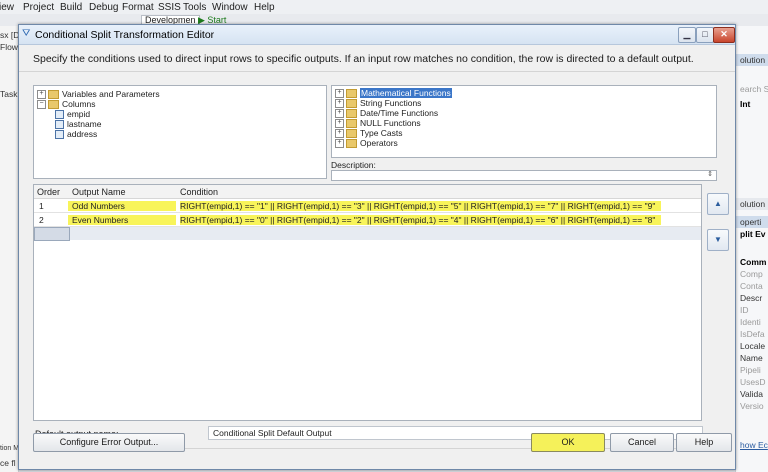 The image size is (768, 472). What do you see at coordinates (750, 370) in the screenshot?
I see `ide-right-label: Pipeli` at bounding box center [750, 370].